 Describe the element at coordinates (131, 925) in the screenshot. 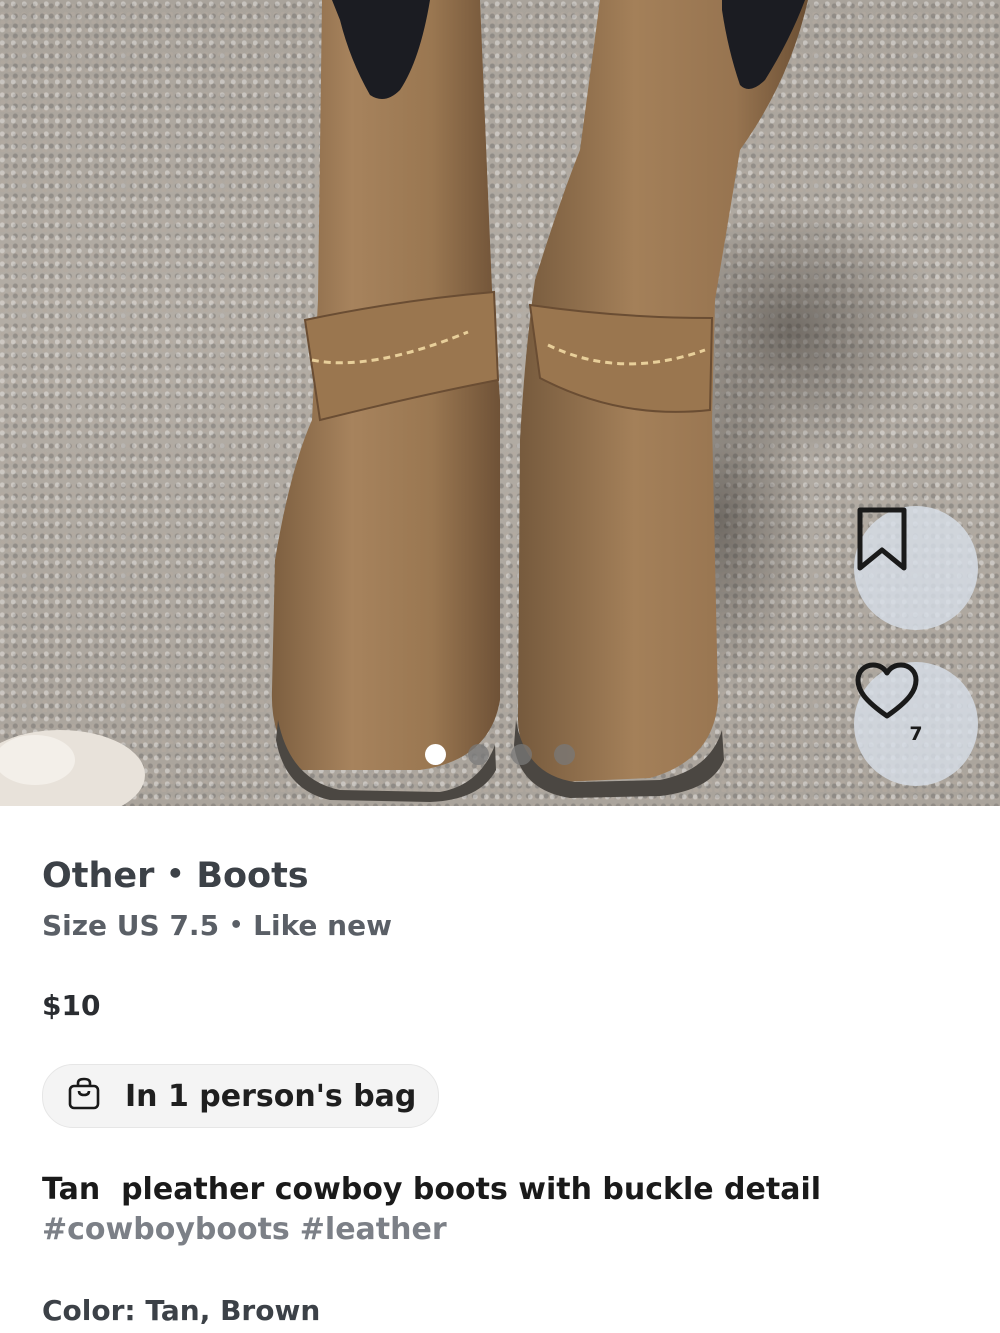

I see `size-label: Size US 7.5` at that location.